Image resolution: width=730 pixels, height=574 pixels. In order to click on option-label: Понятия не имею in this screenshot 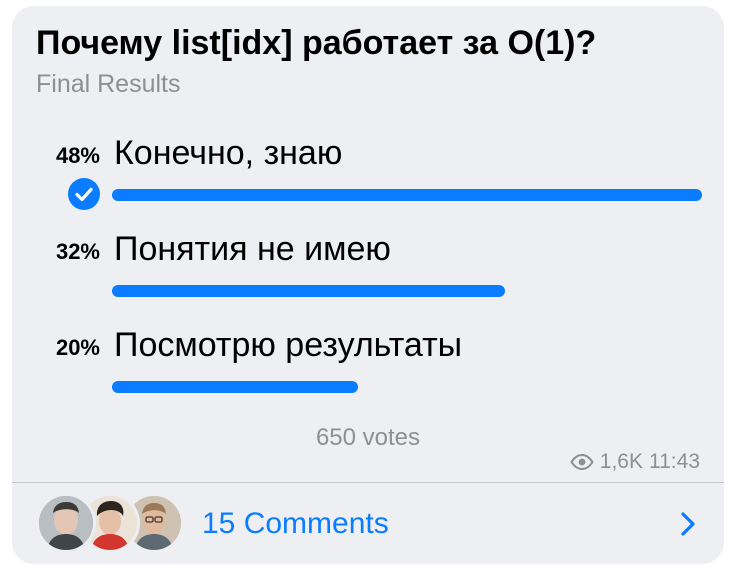, I will do `click(252, 249)`.